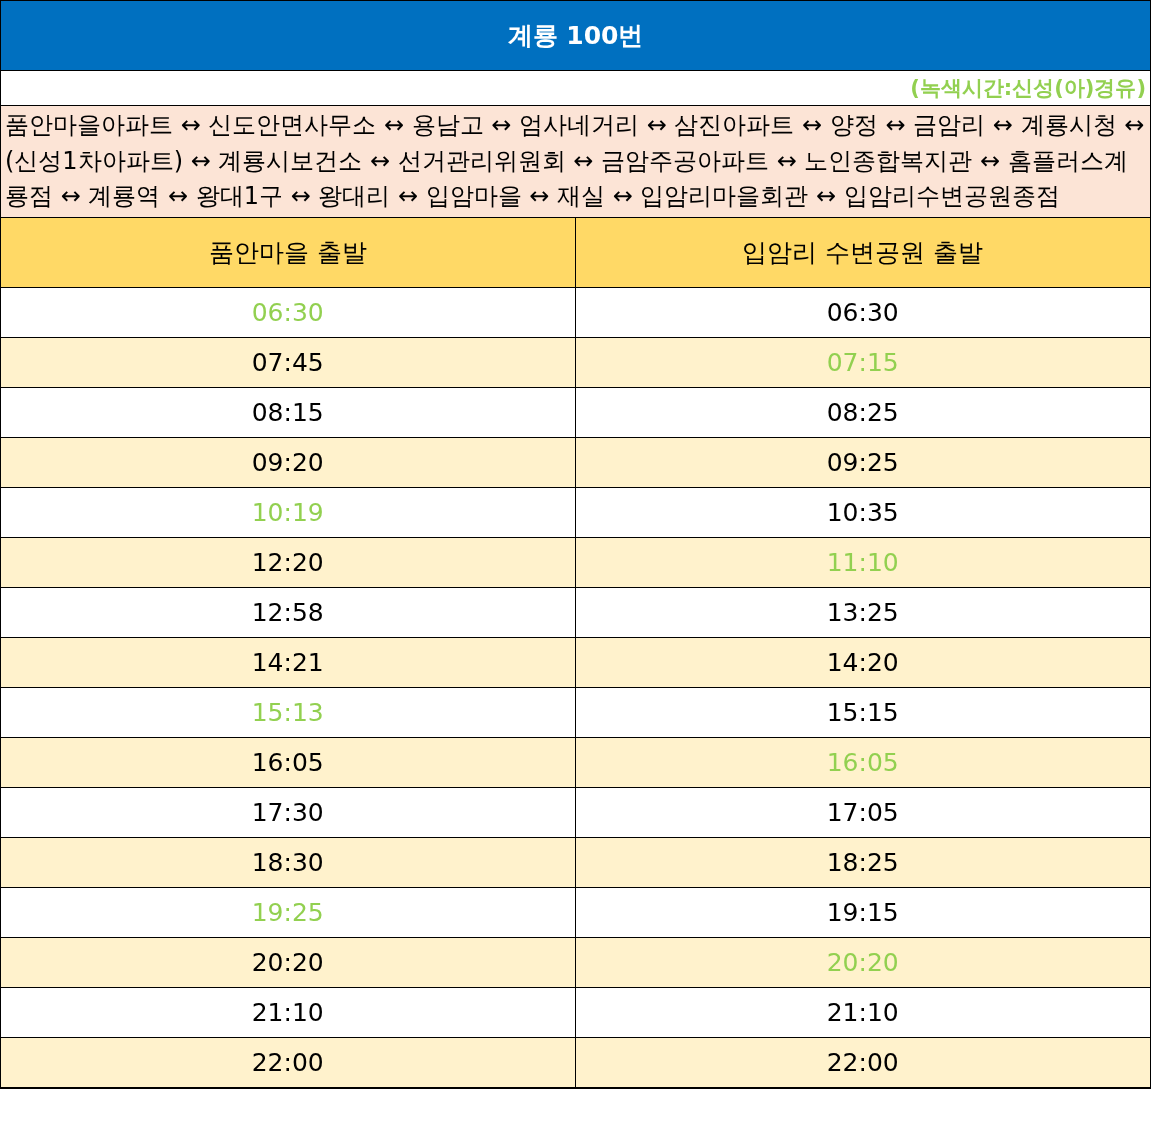 The image size is (1151, 1125). Describe the element at coordinates (575, 162) in the screenshot. I see `route-stops: 품안마을아파트 ↔ 신도안면사무소 ↔ 용남고 ↔ 엄사네거리 ↔ 삼진아파트 ↔ 양정 ↔ 금암리 ↔ 계룡시청 ↔ (신성1차아파트) ↔ 계룡시보건소 ↔ 선거관리위원회 ↔ 금암주공아파트 ↔ 노인종합복지관 ↔ 홈플러스계룡점 ↔ 계룡역 ↔ 왕대1구 ↔ 왕대리 ↔ 입암마을 ↔ 재실 ↔ 입암리마을회관 ↔ 입암리수변공원종점` at that location.